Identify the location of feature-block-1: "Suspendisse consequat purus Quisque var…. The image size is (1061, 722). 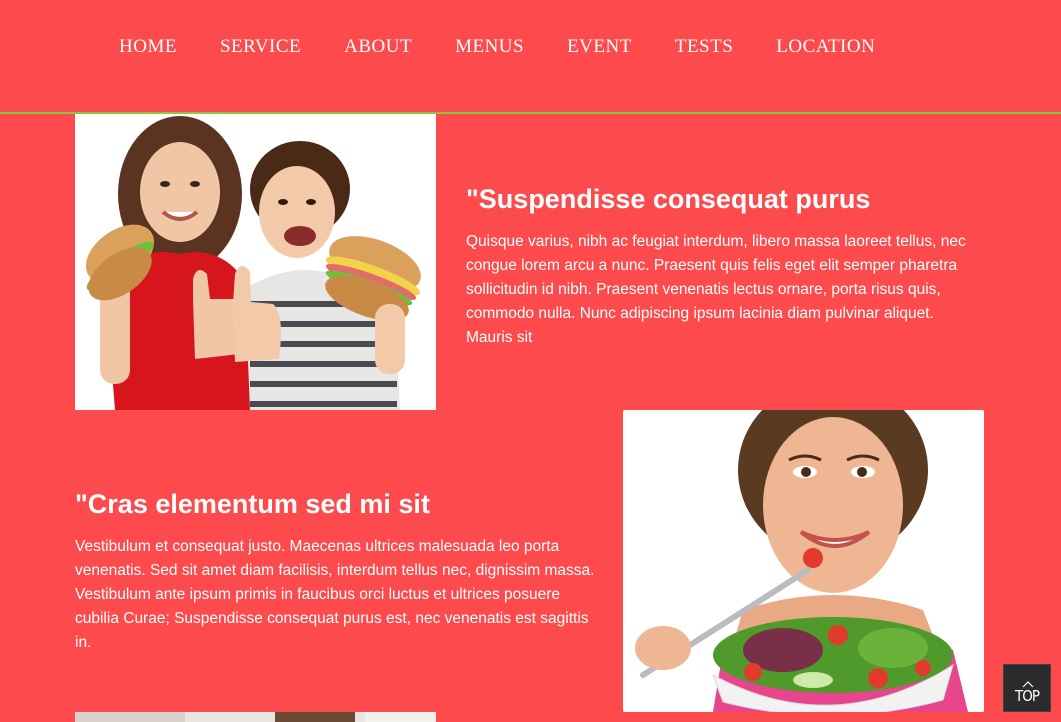
(726, 266).